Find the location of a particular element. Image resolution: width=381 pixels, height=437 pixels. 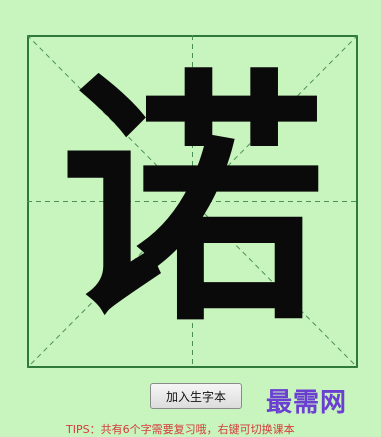

site-watermark: 最需网 is located at coordinates (307, 403).